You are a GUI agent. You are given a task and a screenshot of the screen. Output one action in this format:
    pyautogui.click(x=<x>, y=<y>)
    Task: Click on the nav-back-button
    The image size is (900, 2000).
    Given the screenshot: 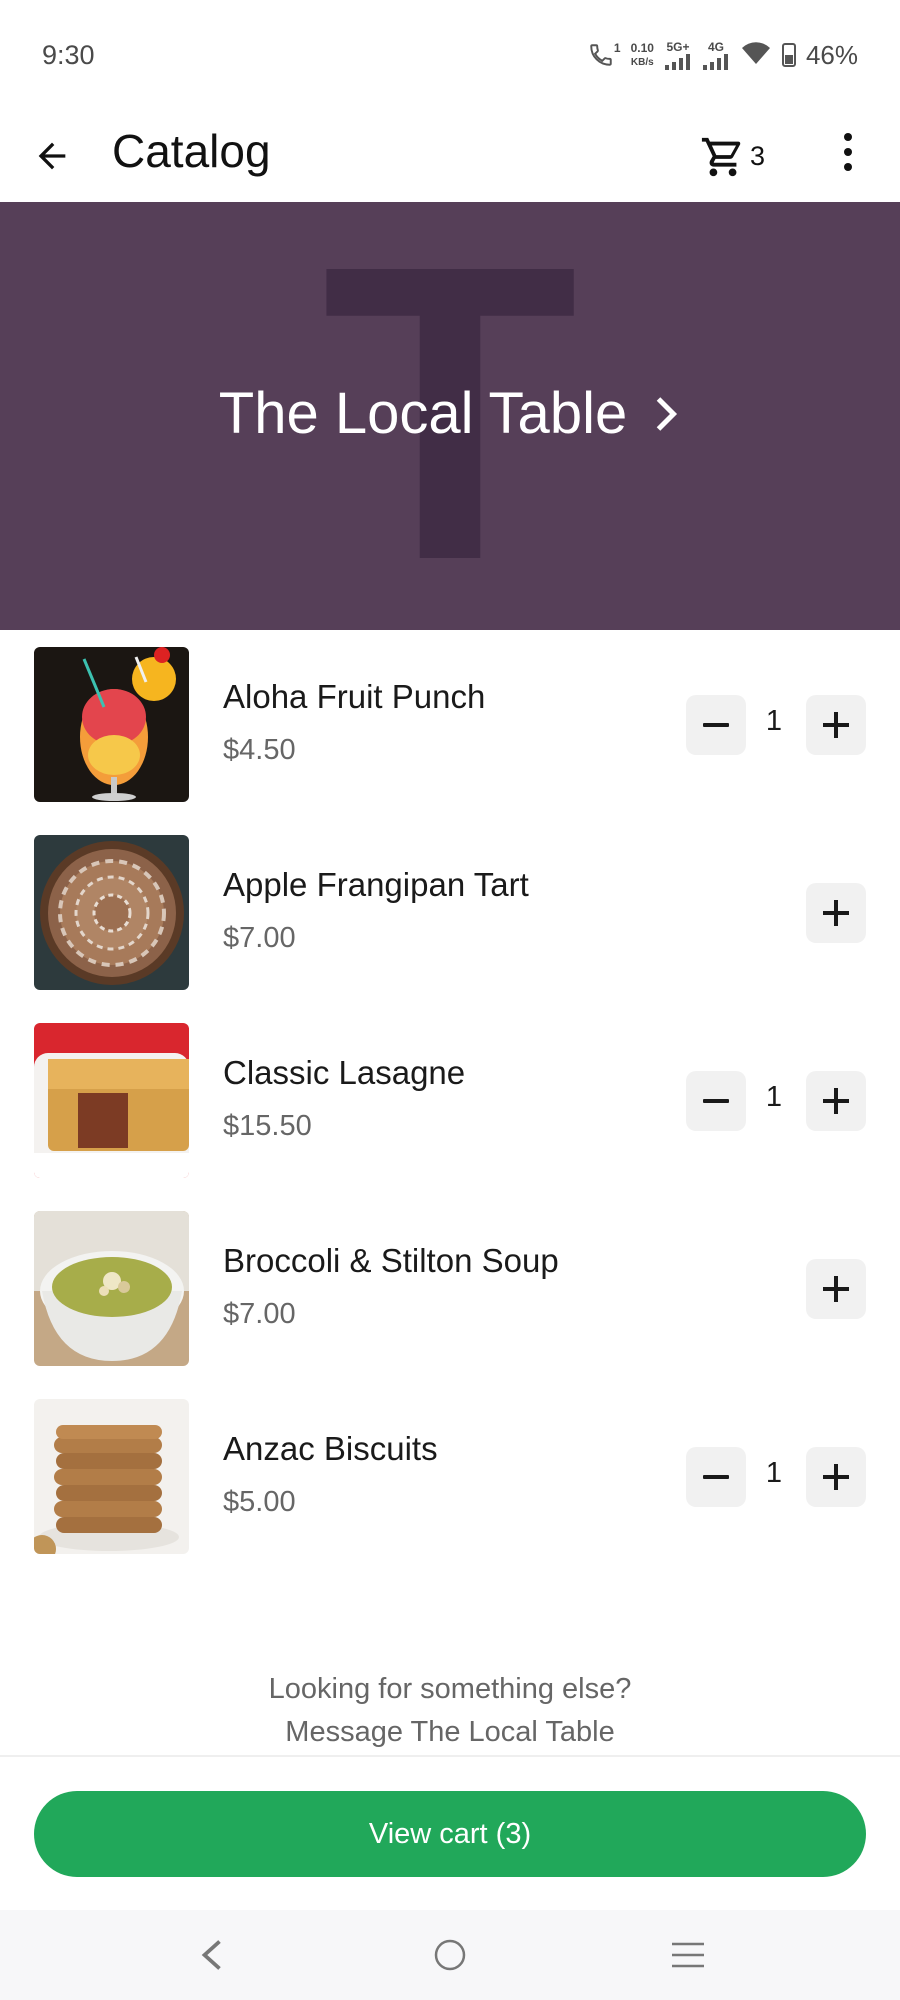 What is the action you would take?
    pyautogui.click(x=212, y=1955)
    